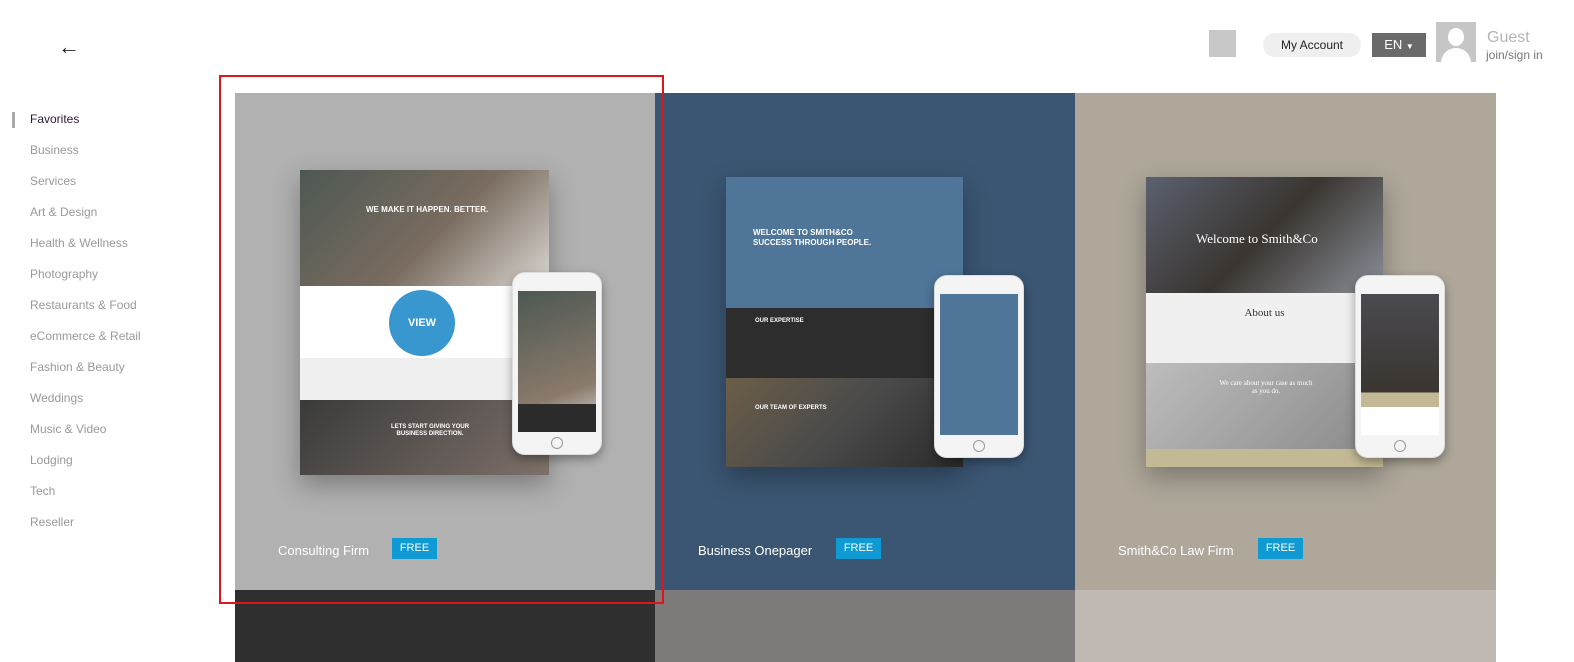  I want to click on preview-headline: Welcome to Smith&Co, so click(1257, 238).